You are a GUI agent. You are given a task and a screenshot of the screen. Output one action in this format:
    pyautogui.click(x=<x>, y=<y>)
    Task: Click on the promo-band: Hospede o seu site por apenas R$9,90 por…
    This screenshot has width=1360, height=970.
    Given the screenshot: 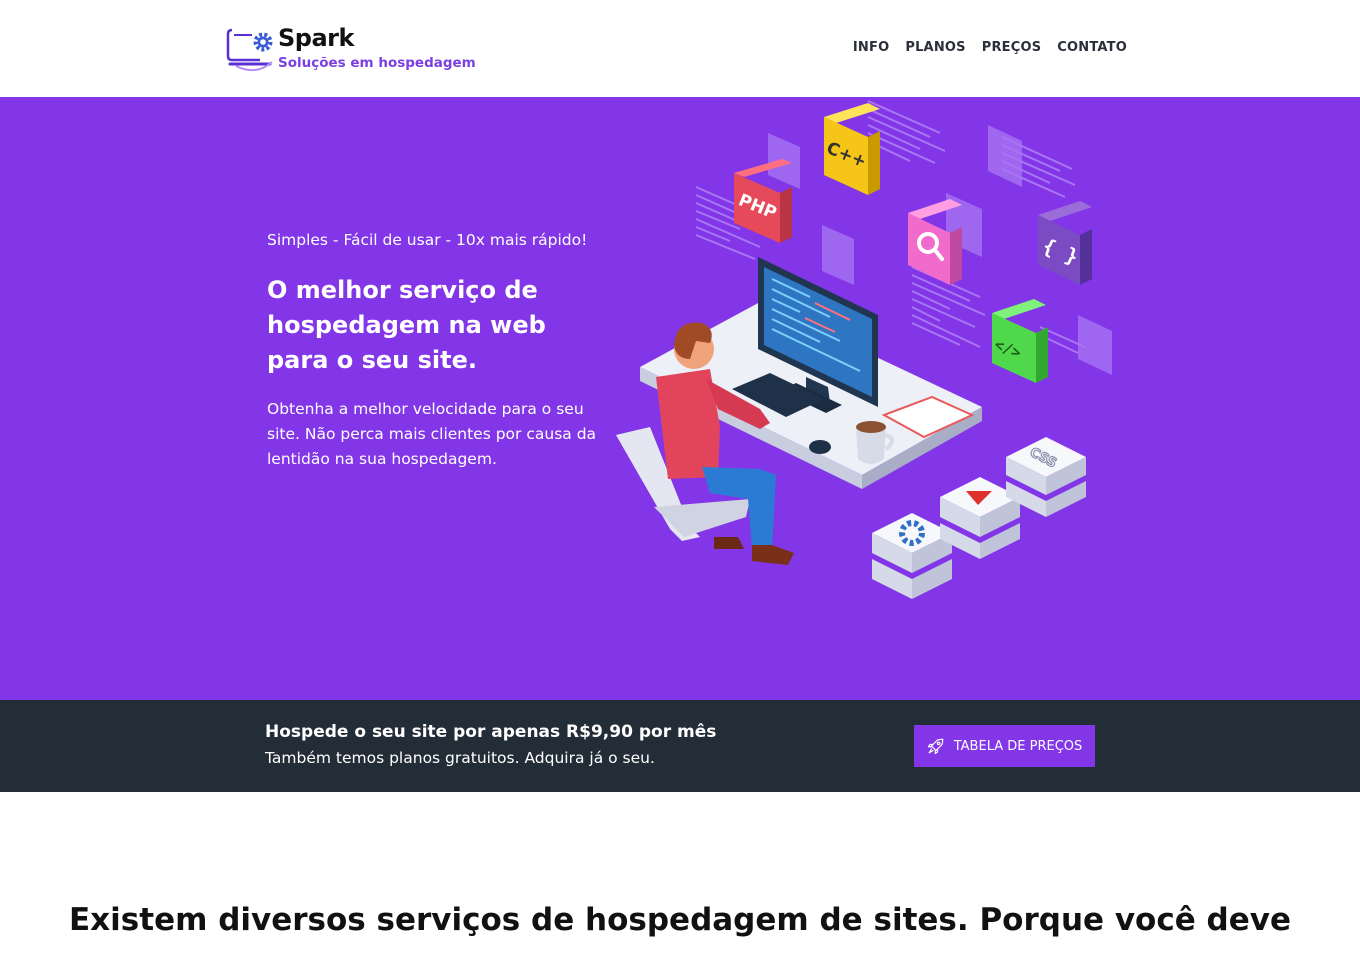 What is the action you would take?
    pyautogui.click(x=680, y=746)
    